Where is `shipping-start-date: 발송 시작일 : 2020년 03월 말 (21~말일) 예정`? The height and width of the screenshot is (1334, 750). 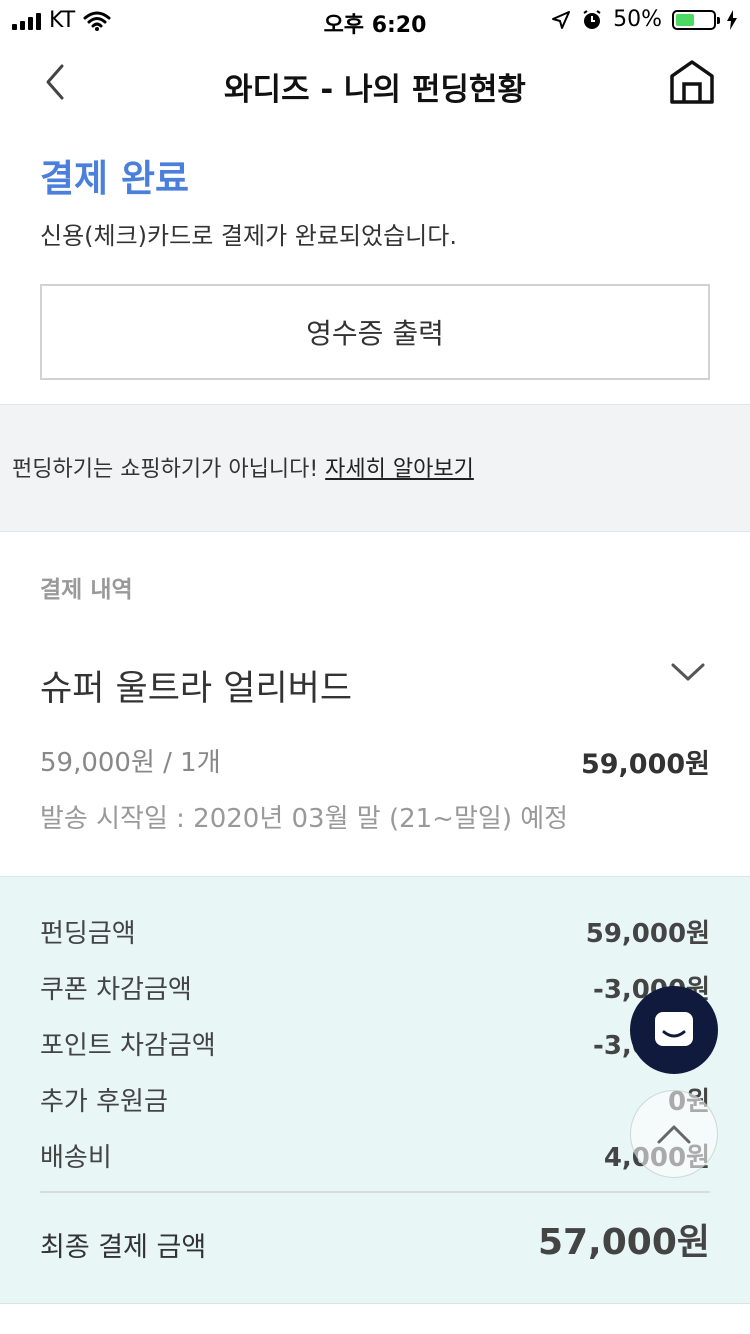
shipping-start-date: 발송 시작일 : 2020년 03월 말 (21~말일) 예정 is located at coordinates (304, 819).